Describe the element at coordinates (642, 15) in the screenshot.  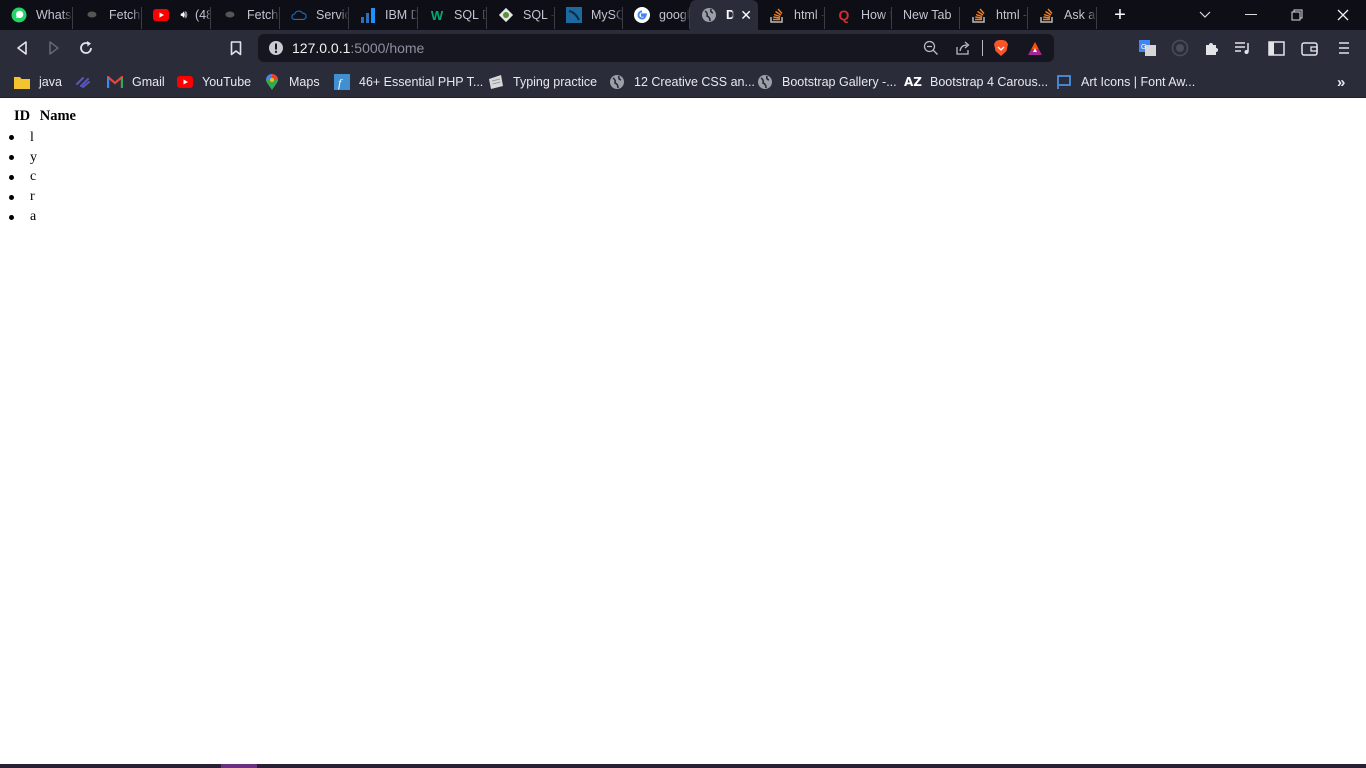
I see `google-icon` at that location.